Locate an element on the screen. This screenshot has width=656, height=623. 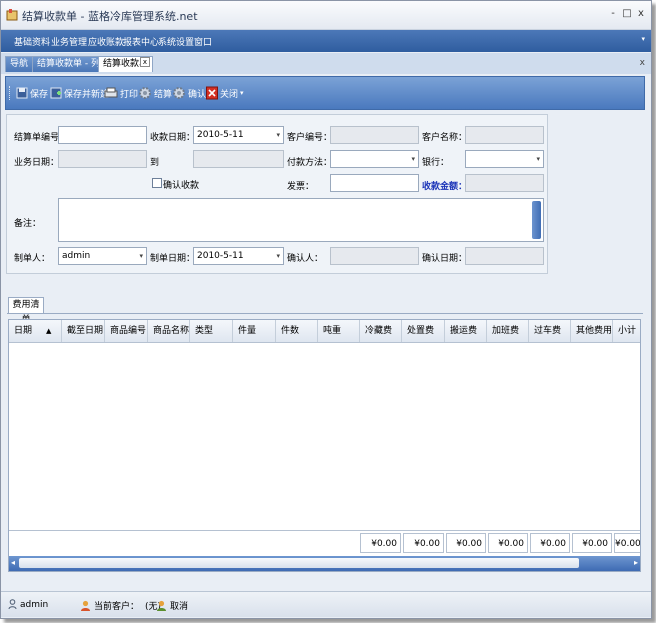
receipt-date-value: 2010-5-11 is located at coordinates (220, 135).